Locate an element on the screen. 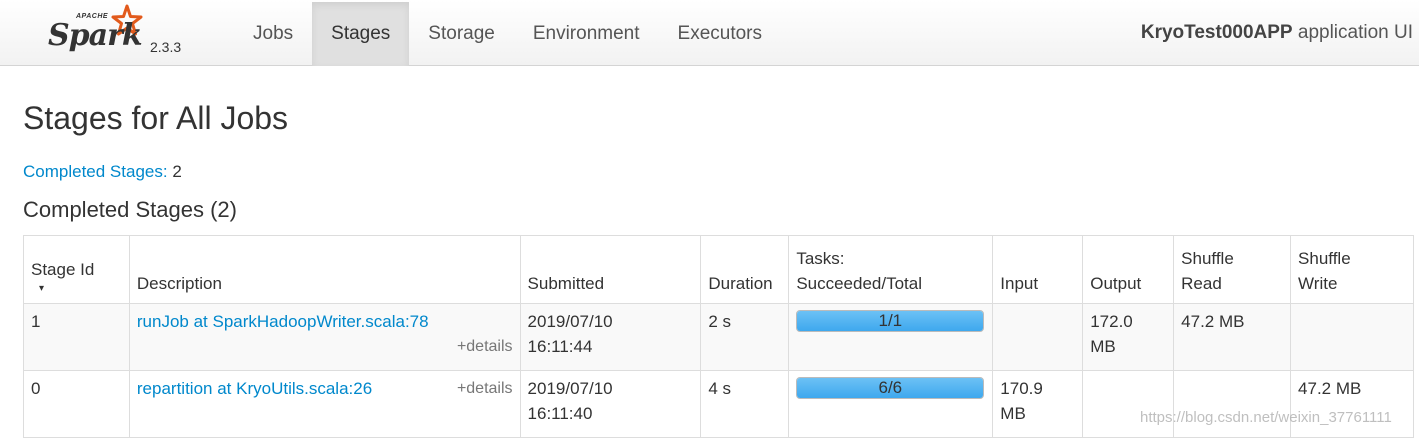 This screenshot has width=1419, height=438. cell-input is located at coordinates (1038, 337).